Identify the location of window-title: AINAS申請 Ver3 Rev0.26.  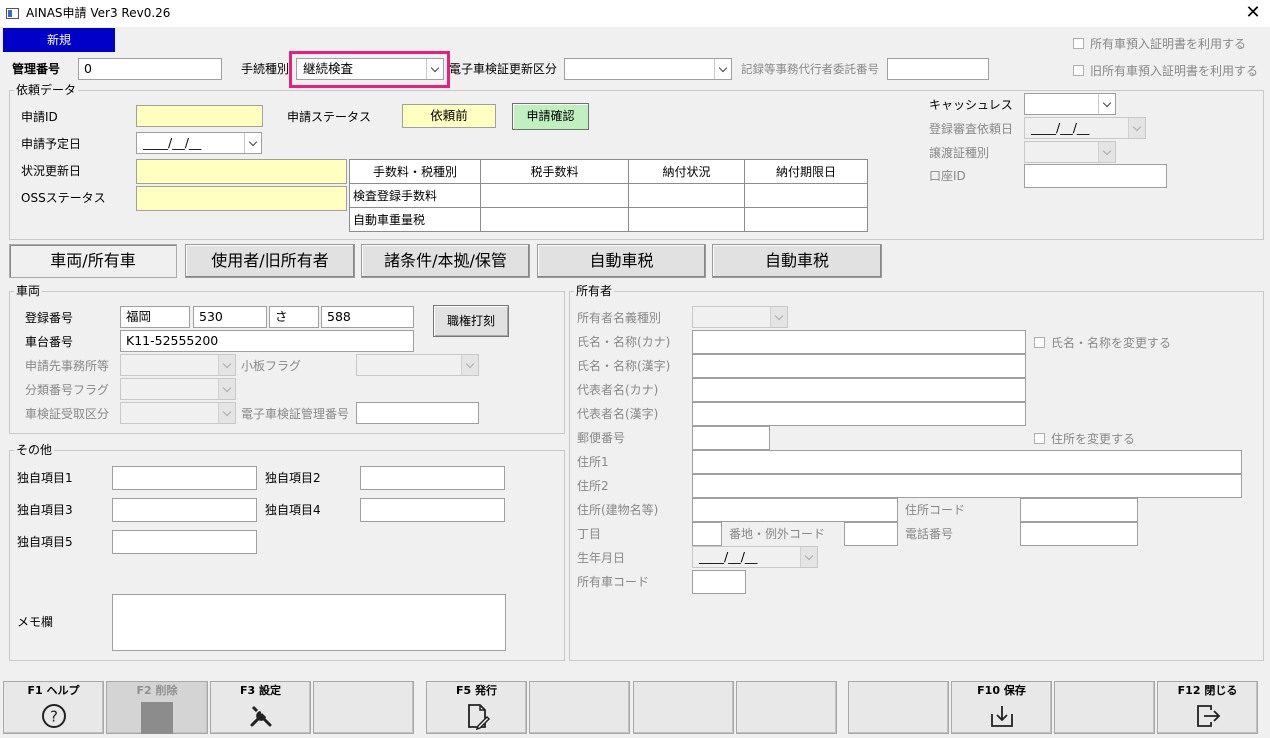
(98, 13).